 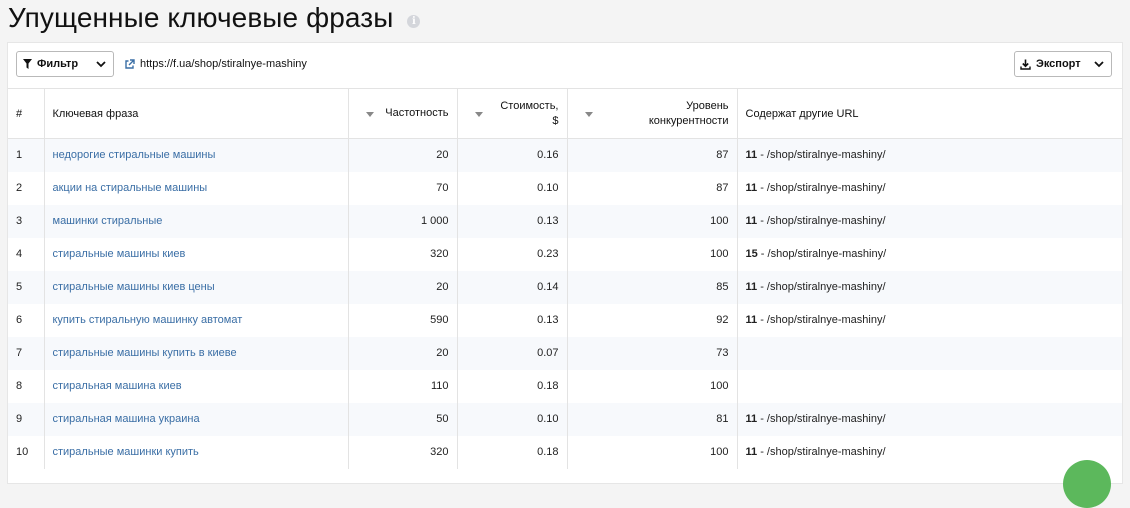 I want to click on filter-icon, so click(x=27, y=64).